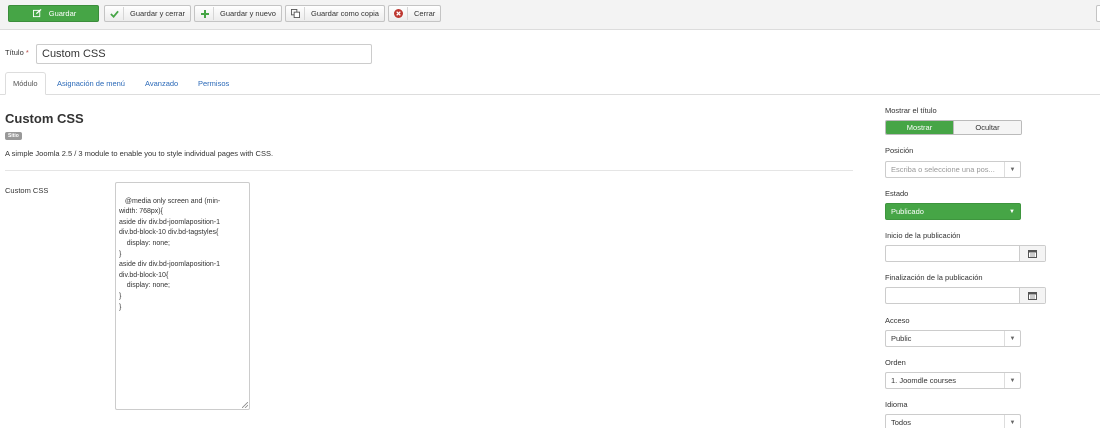 This screenshot has width=1100, height=428. I want to click on close-label: Cerrar, so click(425, 13).